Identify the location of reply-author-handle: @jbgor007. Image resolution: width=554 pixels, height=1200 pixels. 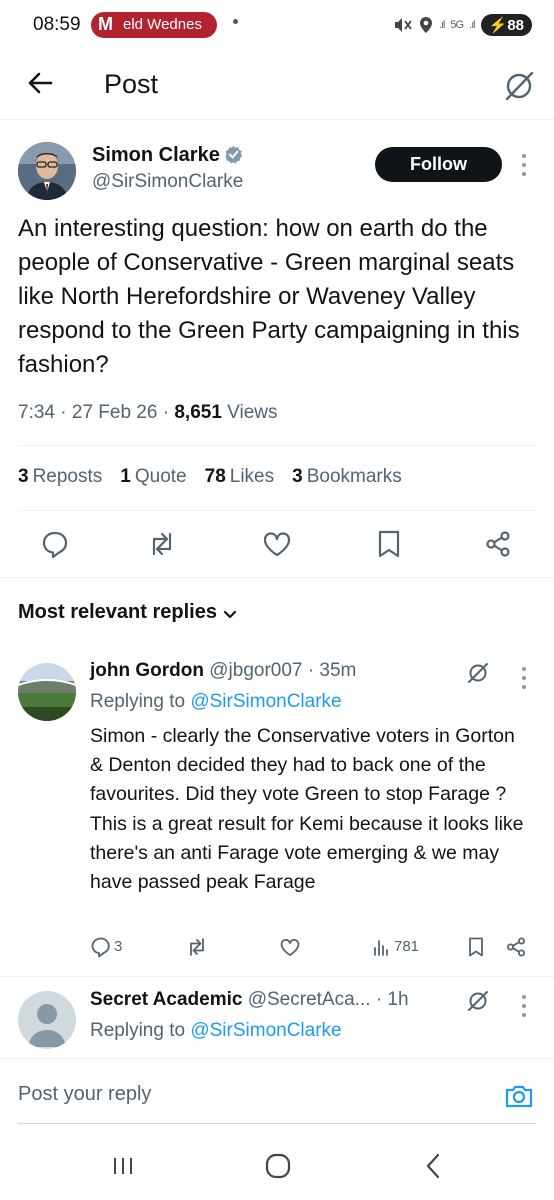
(255, 670).